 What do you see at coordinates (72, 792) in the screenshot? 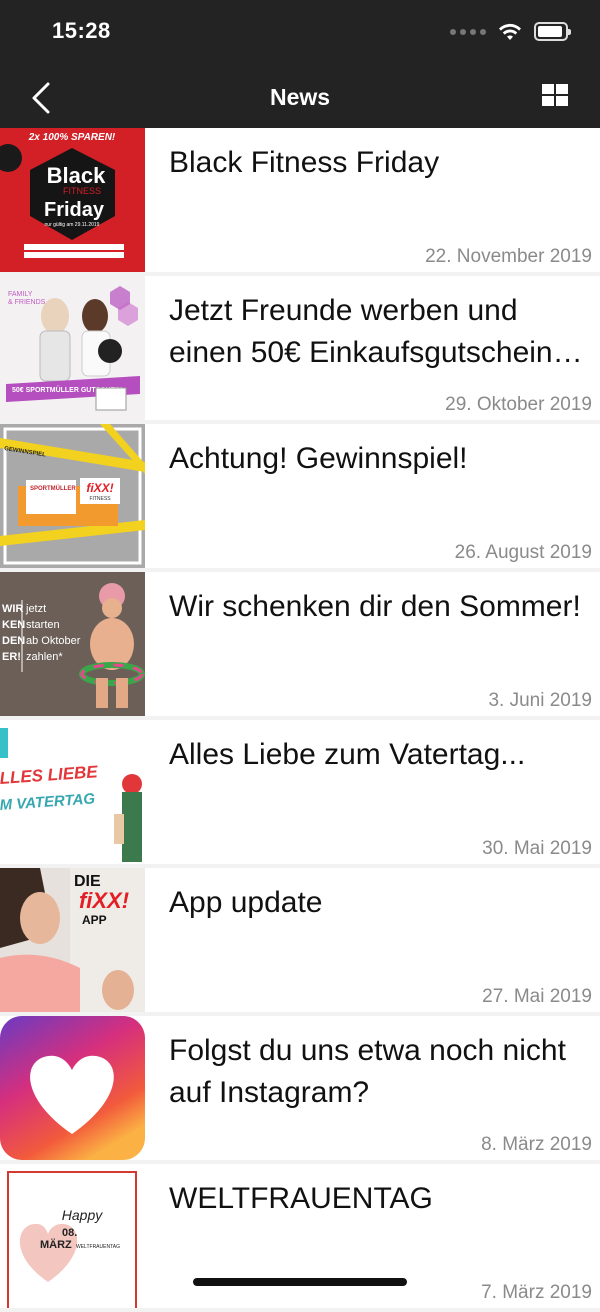
I see `news-thumbnail: LLES LIEBE M VATERTAG` at bounding box center [72, 792].